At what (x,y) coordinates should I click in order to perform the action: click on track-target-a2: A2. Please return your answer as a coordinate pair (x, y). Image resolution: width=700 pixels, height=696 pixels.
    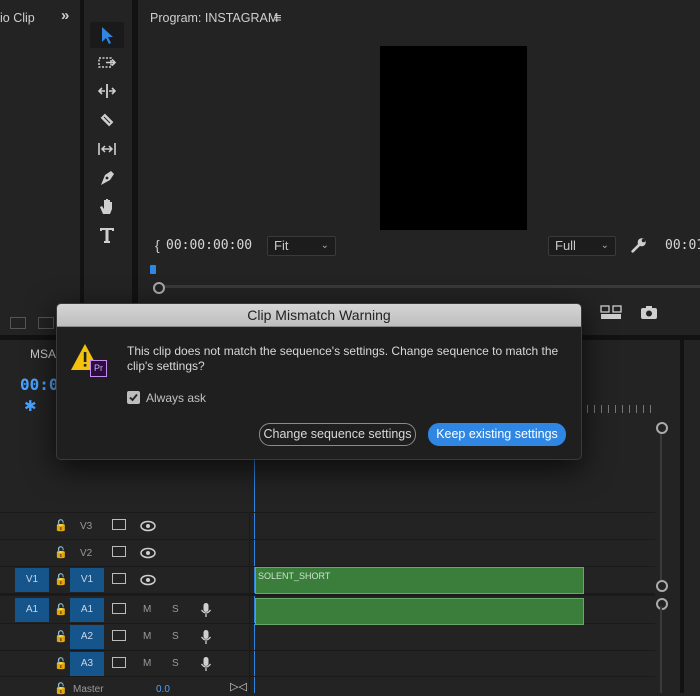
    Looking at the image, I should click on (87, 637).